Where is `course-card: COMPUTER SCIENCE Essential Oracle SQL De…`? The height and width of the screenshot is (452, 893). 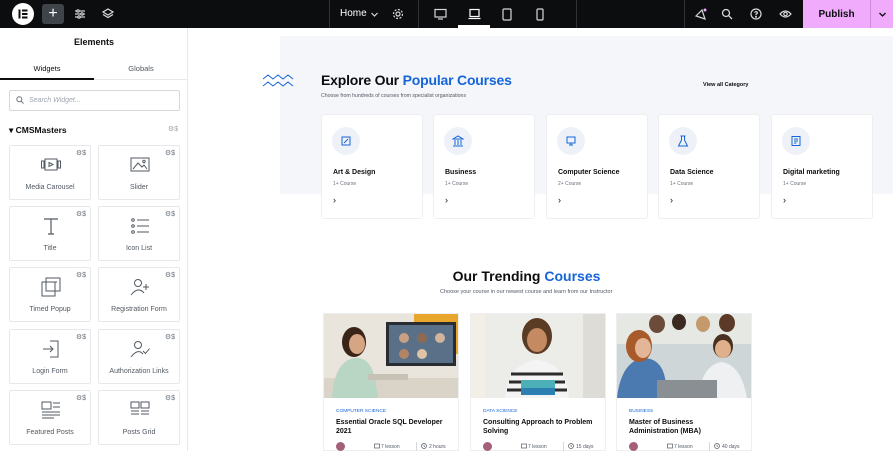 course-card: COMPUTER SCIENCE Essential Oracle SQL De… is located at coordinates (391, 382).